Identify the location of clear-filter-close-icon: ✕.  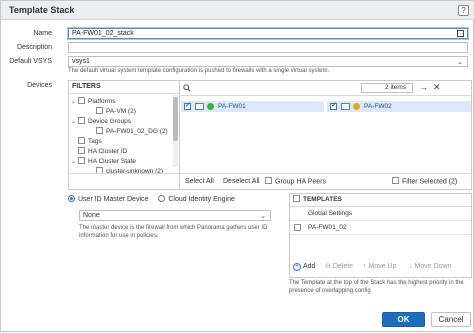
(437, 87).